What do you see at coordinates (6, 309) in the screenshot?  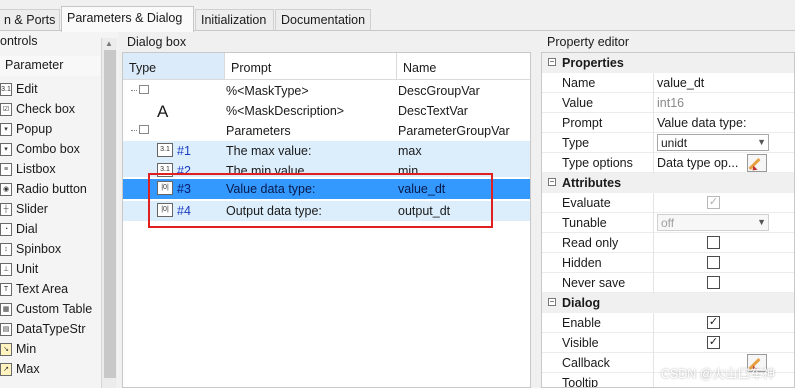 I see `table-icon: ▦` at bounding box center [6, 309].